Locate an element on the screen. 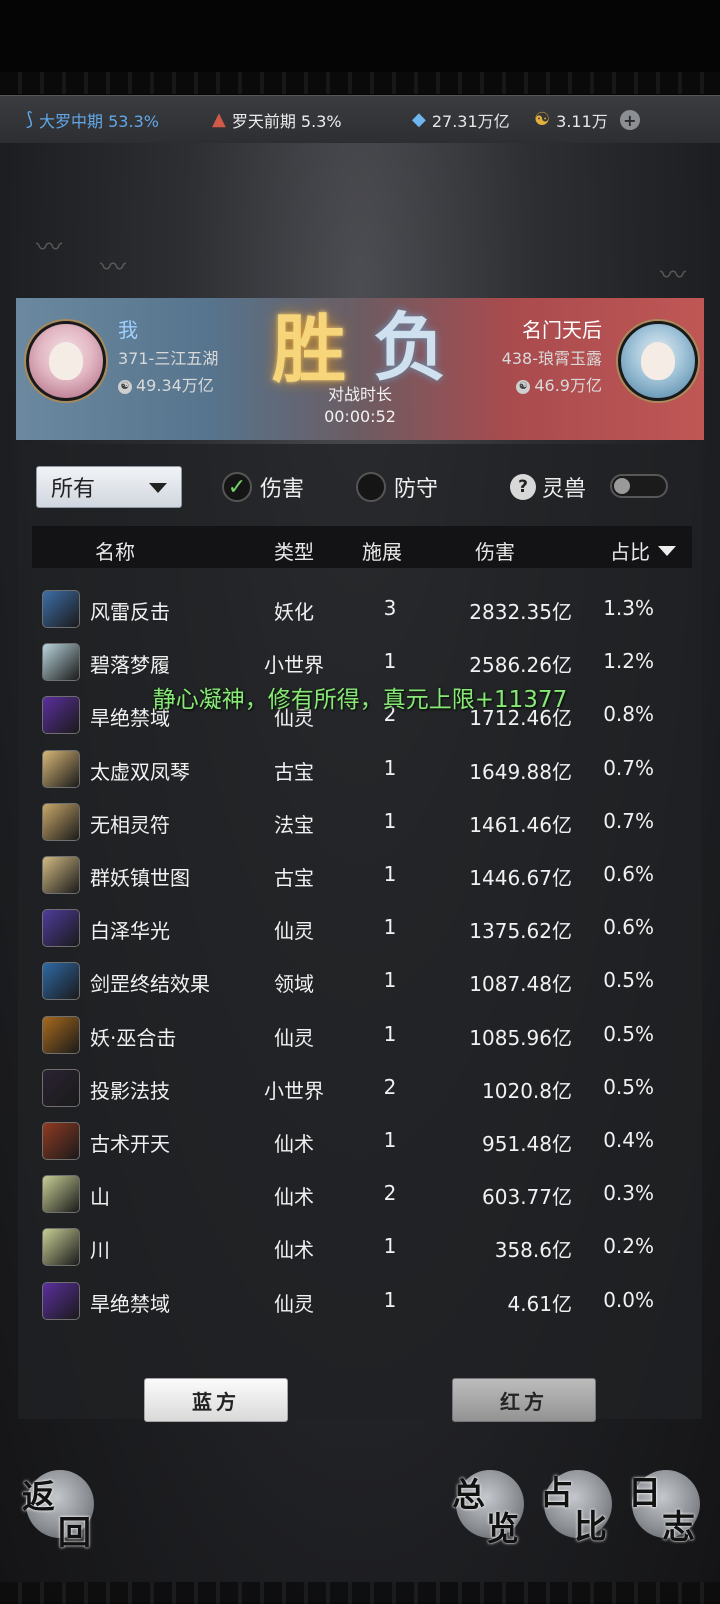 The height and width of the screenshot is (1604, 720). skill-name: 白泽华光 is located at coordinates (130, 931).